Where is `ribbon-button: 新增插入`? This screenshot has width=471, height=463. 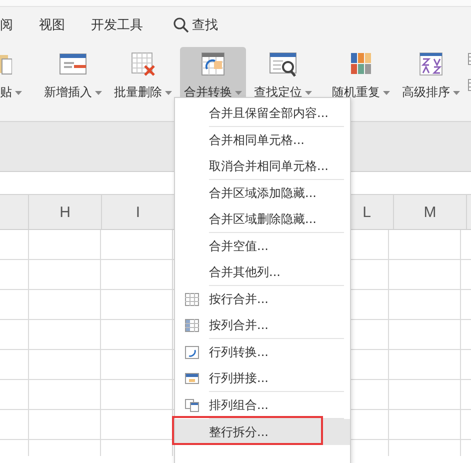
ribbon-button: 新增插入 is located at coordinates (73, 76).